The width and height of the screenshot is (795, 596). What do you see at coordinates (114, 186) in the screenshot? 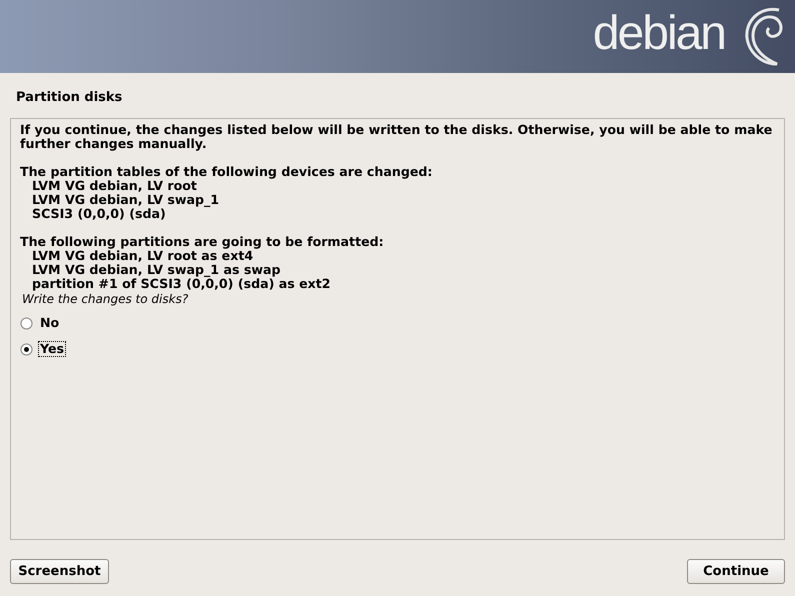
I see `device-item: LVM VG debian, LV root` at bounding box center [114, 186].